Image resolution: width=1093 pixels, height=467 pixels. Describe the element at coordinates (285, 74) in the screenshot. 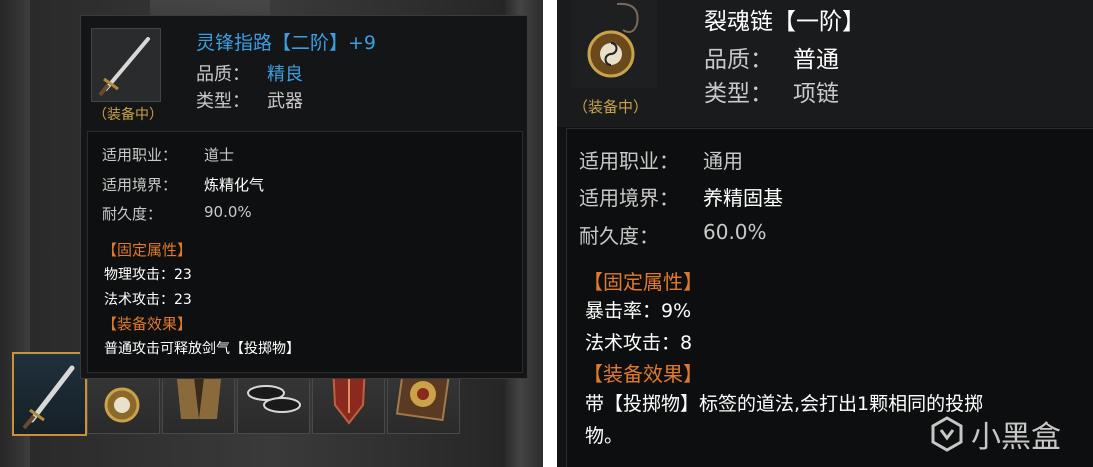

I see `quality-value: 精良` at that location.